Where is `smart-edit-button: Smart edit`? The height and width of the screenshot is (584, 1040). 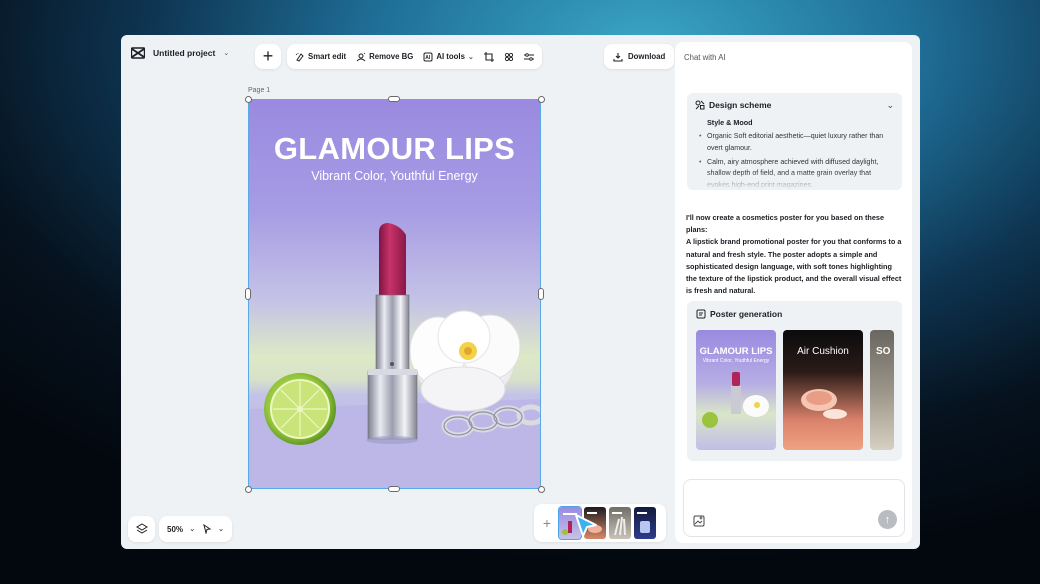 smart-edit-button: Smart edit is located at coordinates (320, 57).